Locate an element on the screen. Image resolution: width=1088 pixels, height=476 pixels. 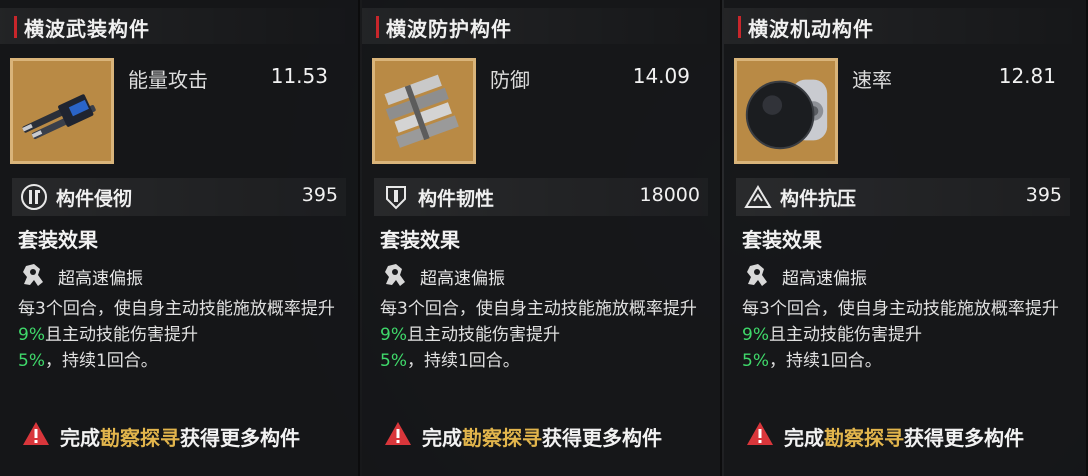
weapon-part-icon is located at coordinates (62, 111).